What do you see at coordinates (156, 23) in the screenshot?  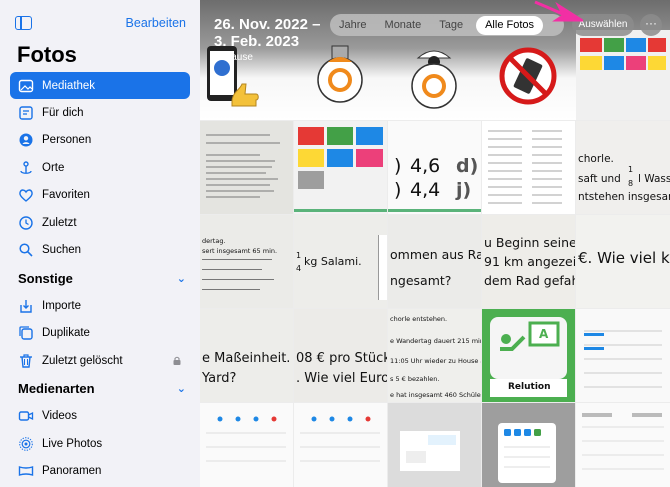 I see `edit-button: Bearbeiten` at bounding box center [156, 23].